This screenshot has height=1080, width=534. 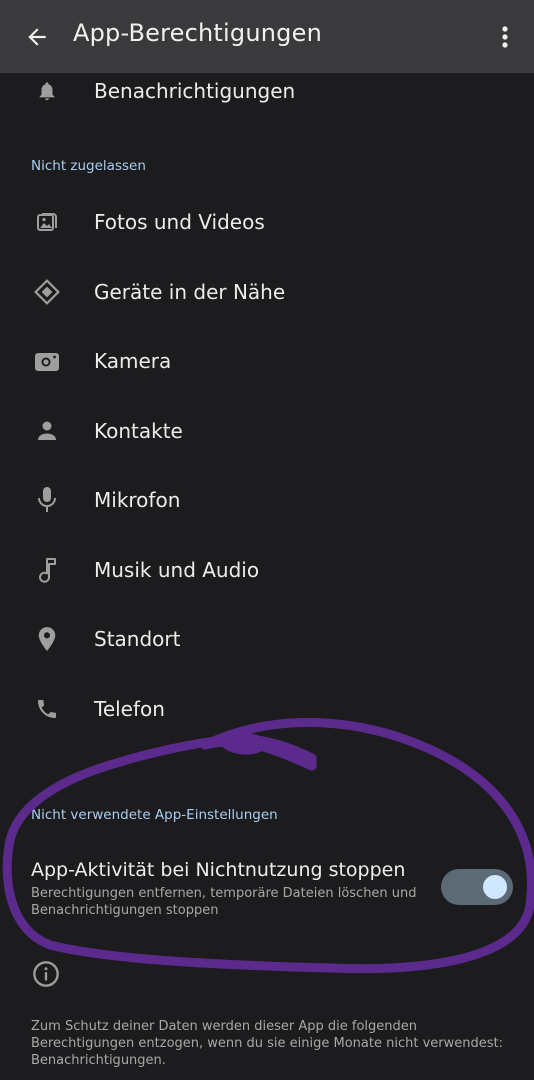 I want to click on page-title: App-Berechtigungen, so click(x=197, y=33).